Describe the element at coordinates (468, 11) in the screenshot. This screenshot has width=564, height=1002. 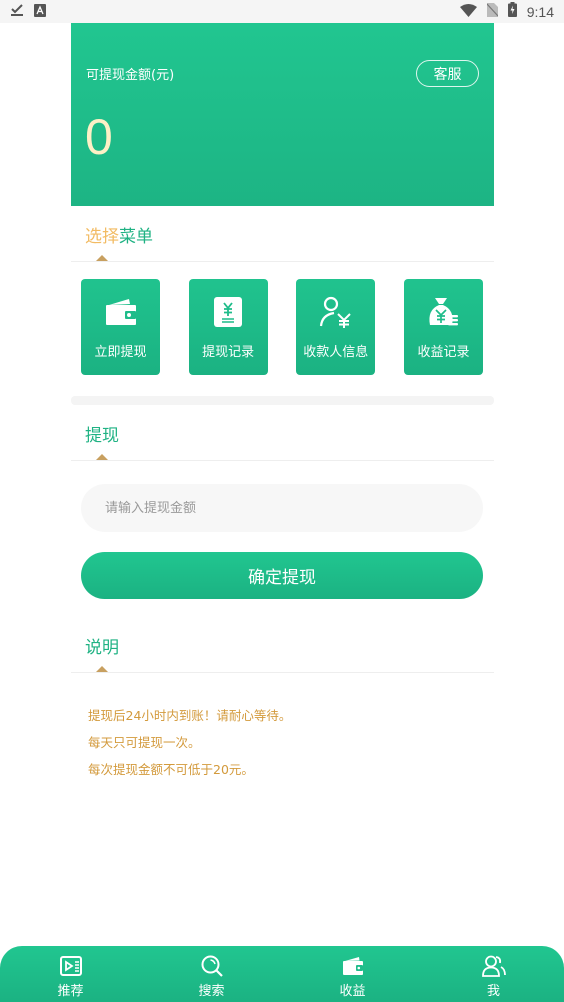
I see `wifi-icon` at that location.